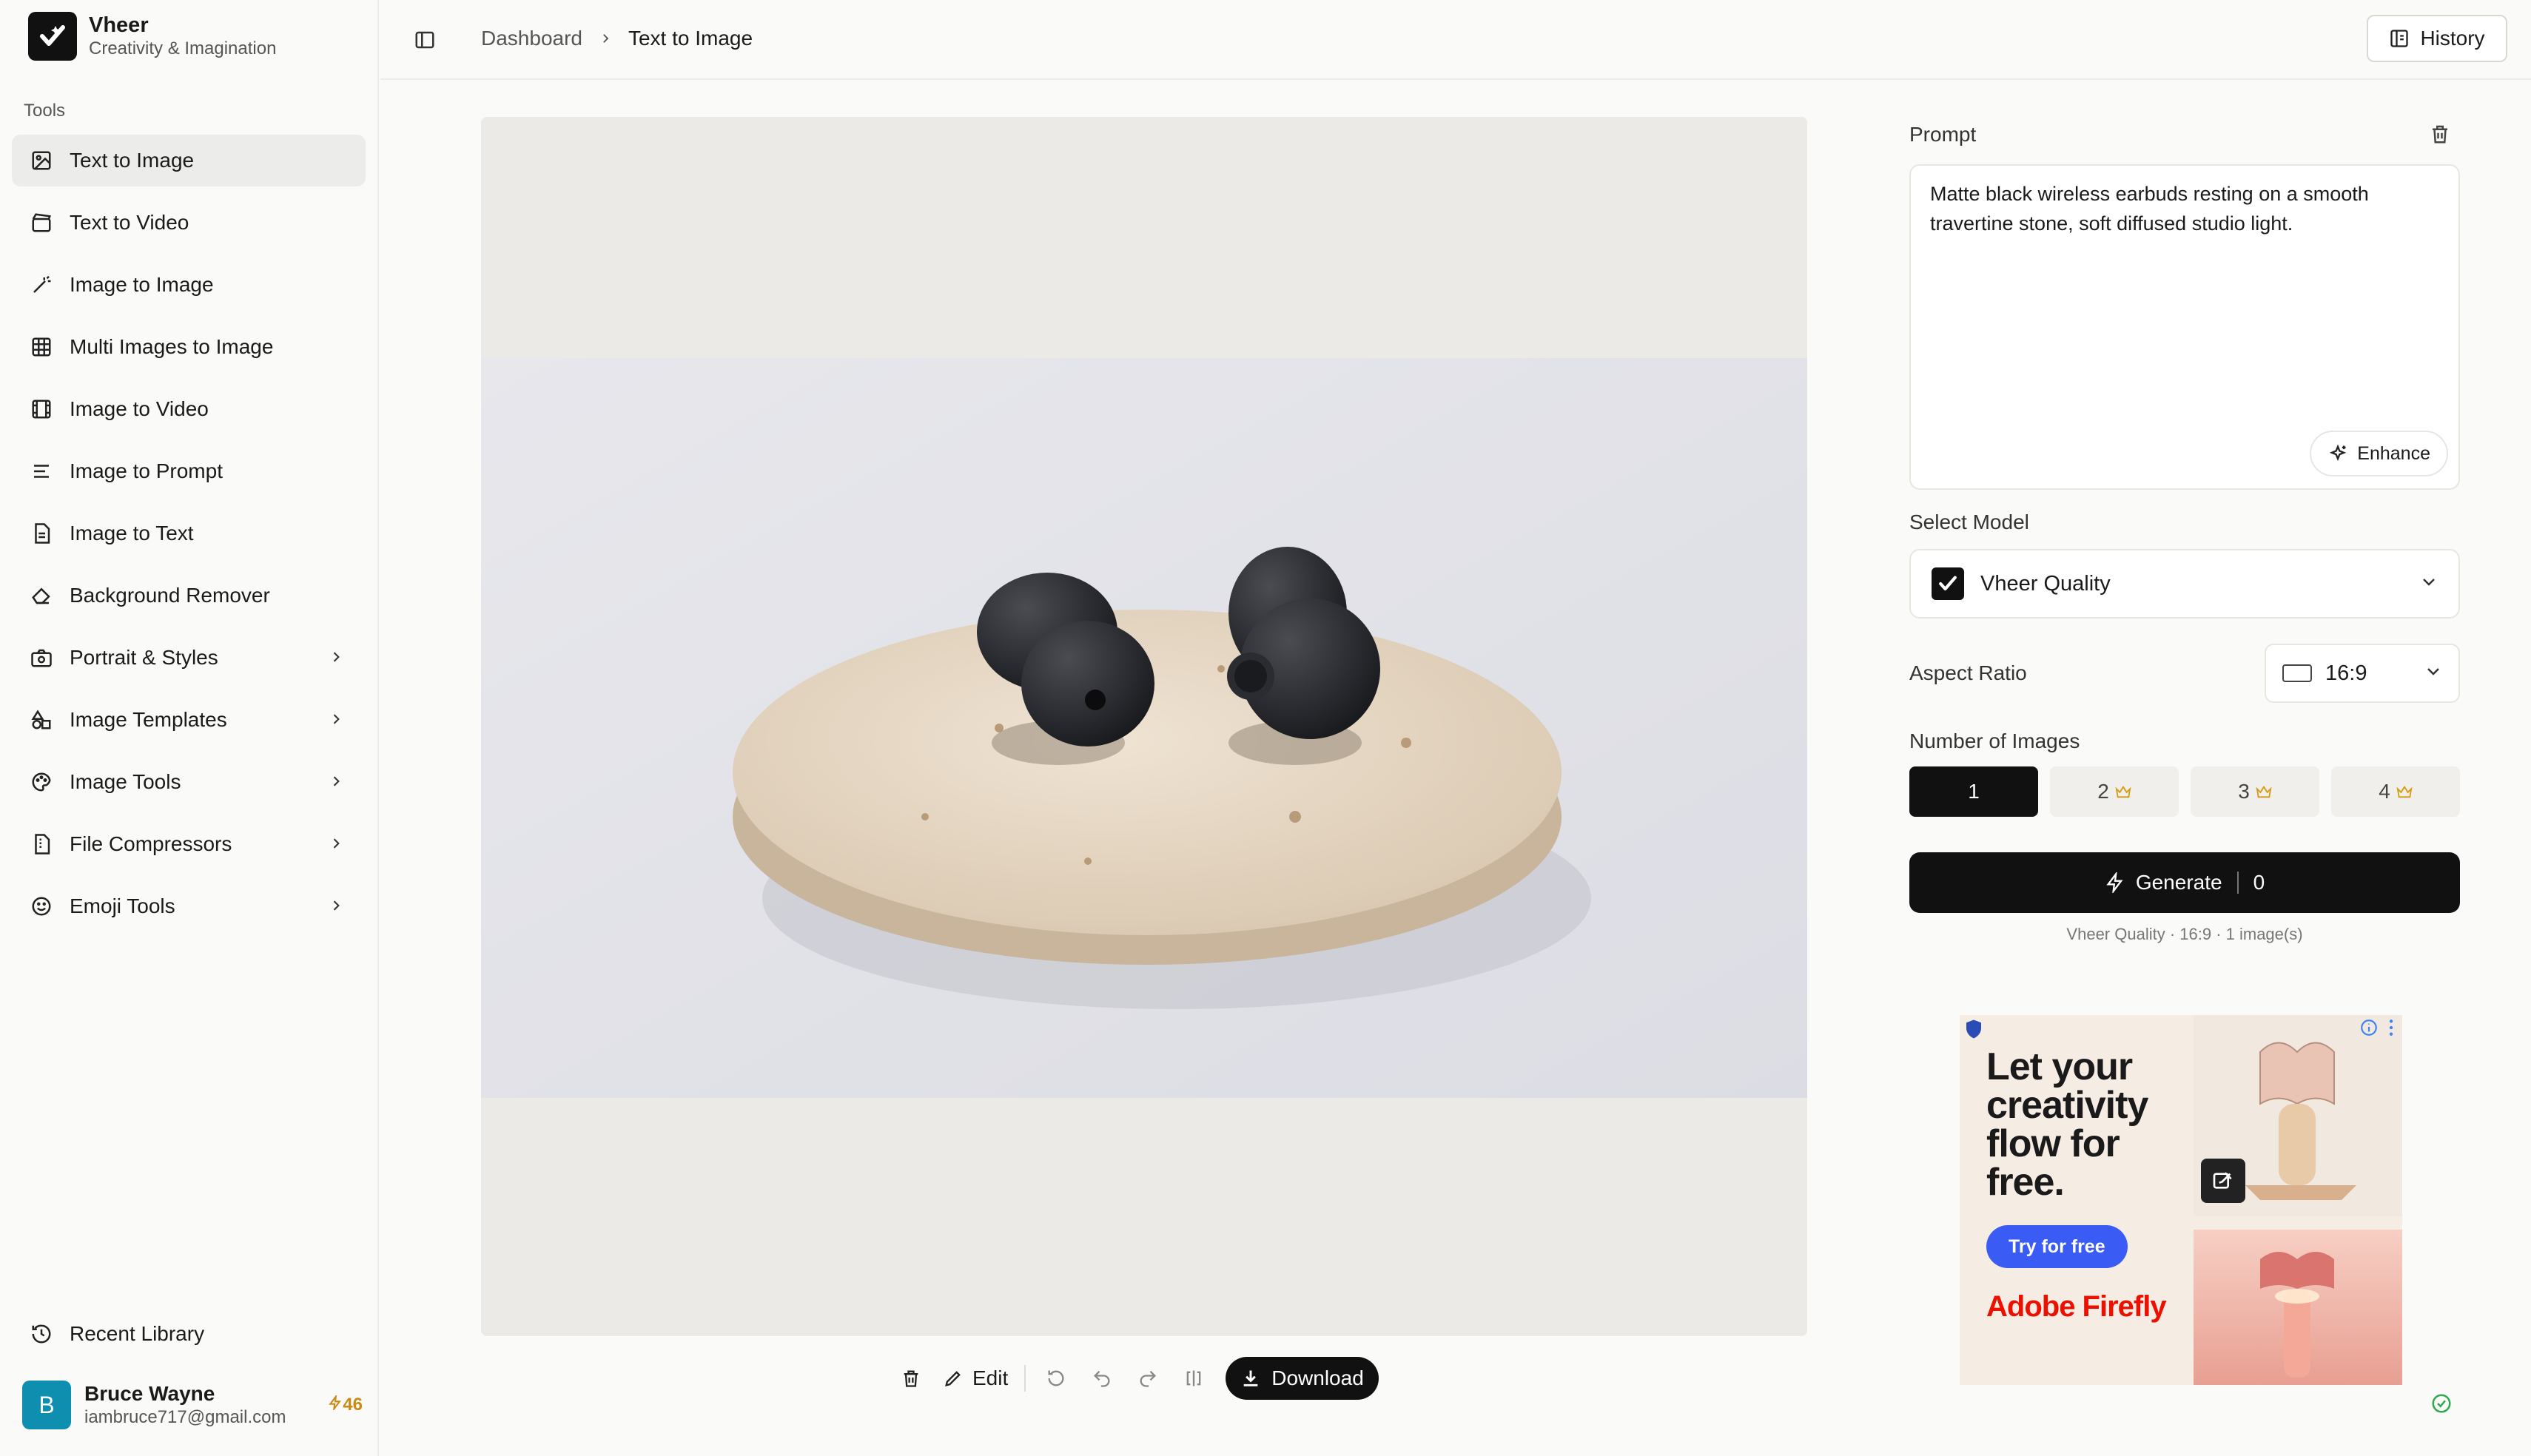 Image resolution: width=2531 pixels, height=1456 pixels. What do you see at coordinates (189, 471) in the screenshot?
I see `sidebar-item-image-to-prompt: Image to Prompt` at bounding box center [189, 471].